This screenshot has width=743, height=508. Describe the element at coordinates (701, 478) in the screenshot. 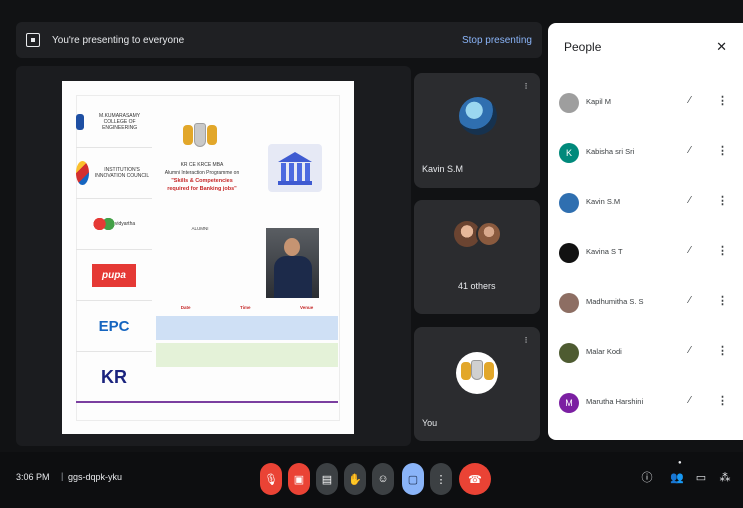

I see `chat-icon: ▭` at that location.